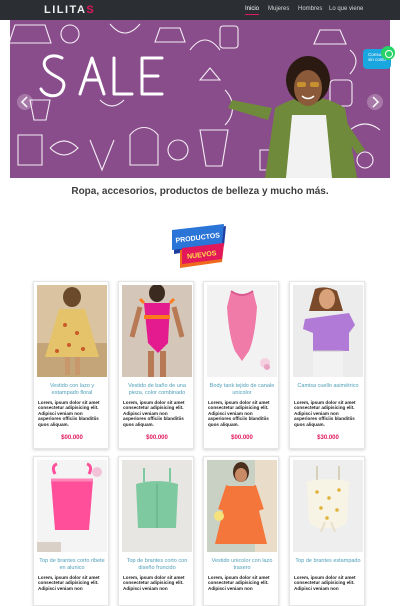 This screenshot has width=400, height=606. What do you see at coordinates (388, 53) in the screenshot?
I see `whatsapp-icon` at bounding box center [388, 53].